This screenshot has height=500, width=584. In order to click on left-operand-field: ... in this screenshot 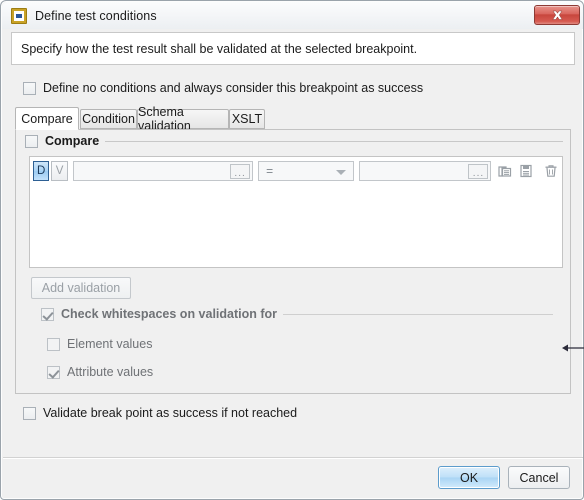, I will do `click(163, 171)`.